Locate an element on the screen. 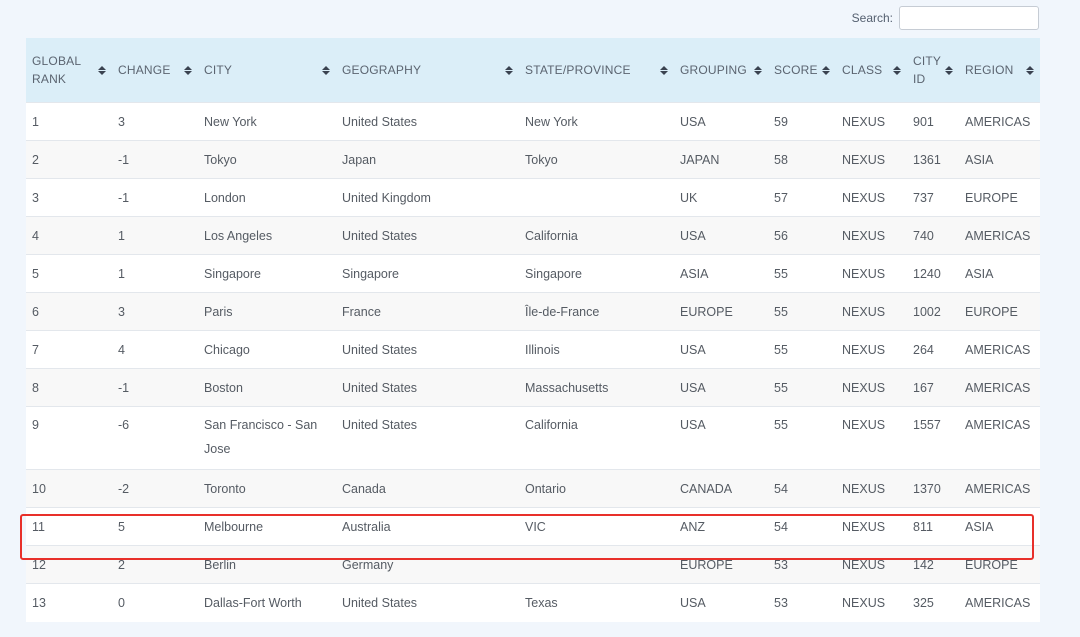 This screenshot has width=1080, height=637. column-header-inner: CITY ID is located at coordinates (933, 70).